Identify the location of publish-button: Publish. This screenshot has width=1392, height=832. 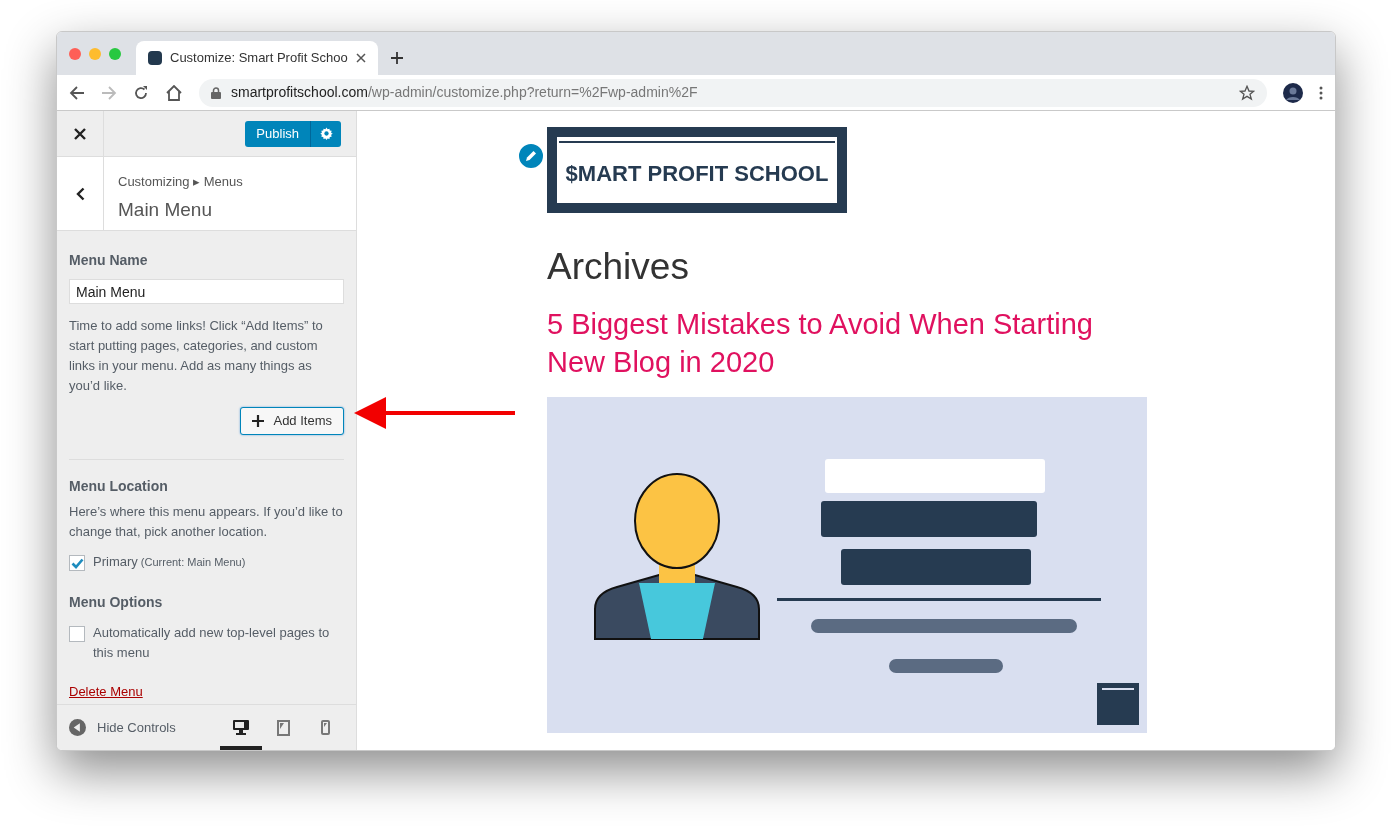
(278, 133).